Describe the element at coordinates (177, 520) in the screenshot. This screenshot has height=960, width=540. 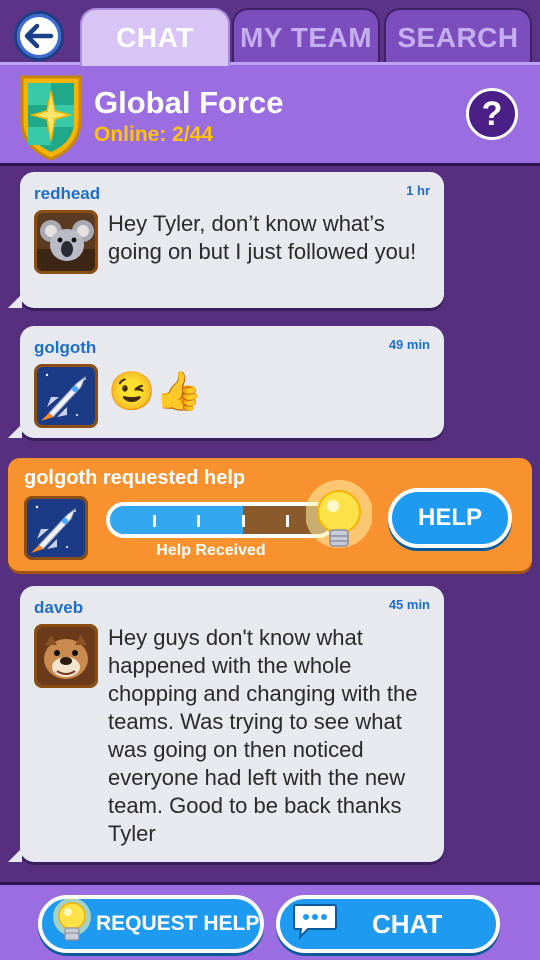
I see `progress-fill` at that location.